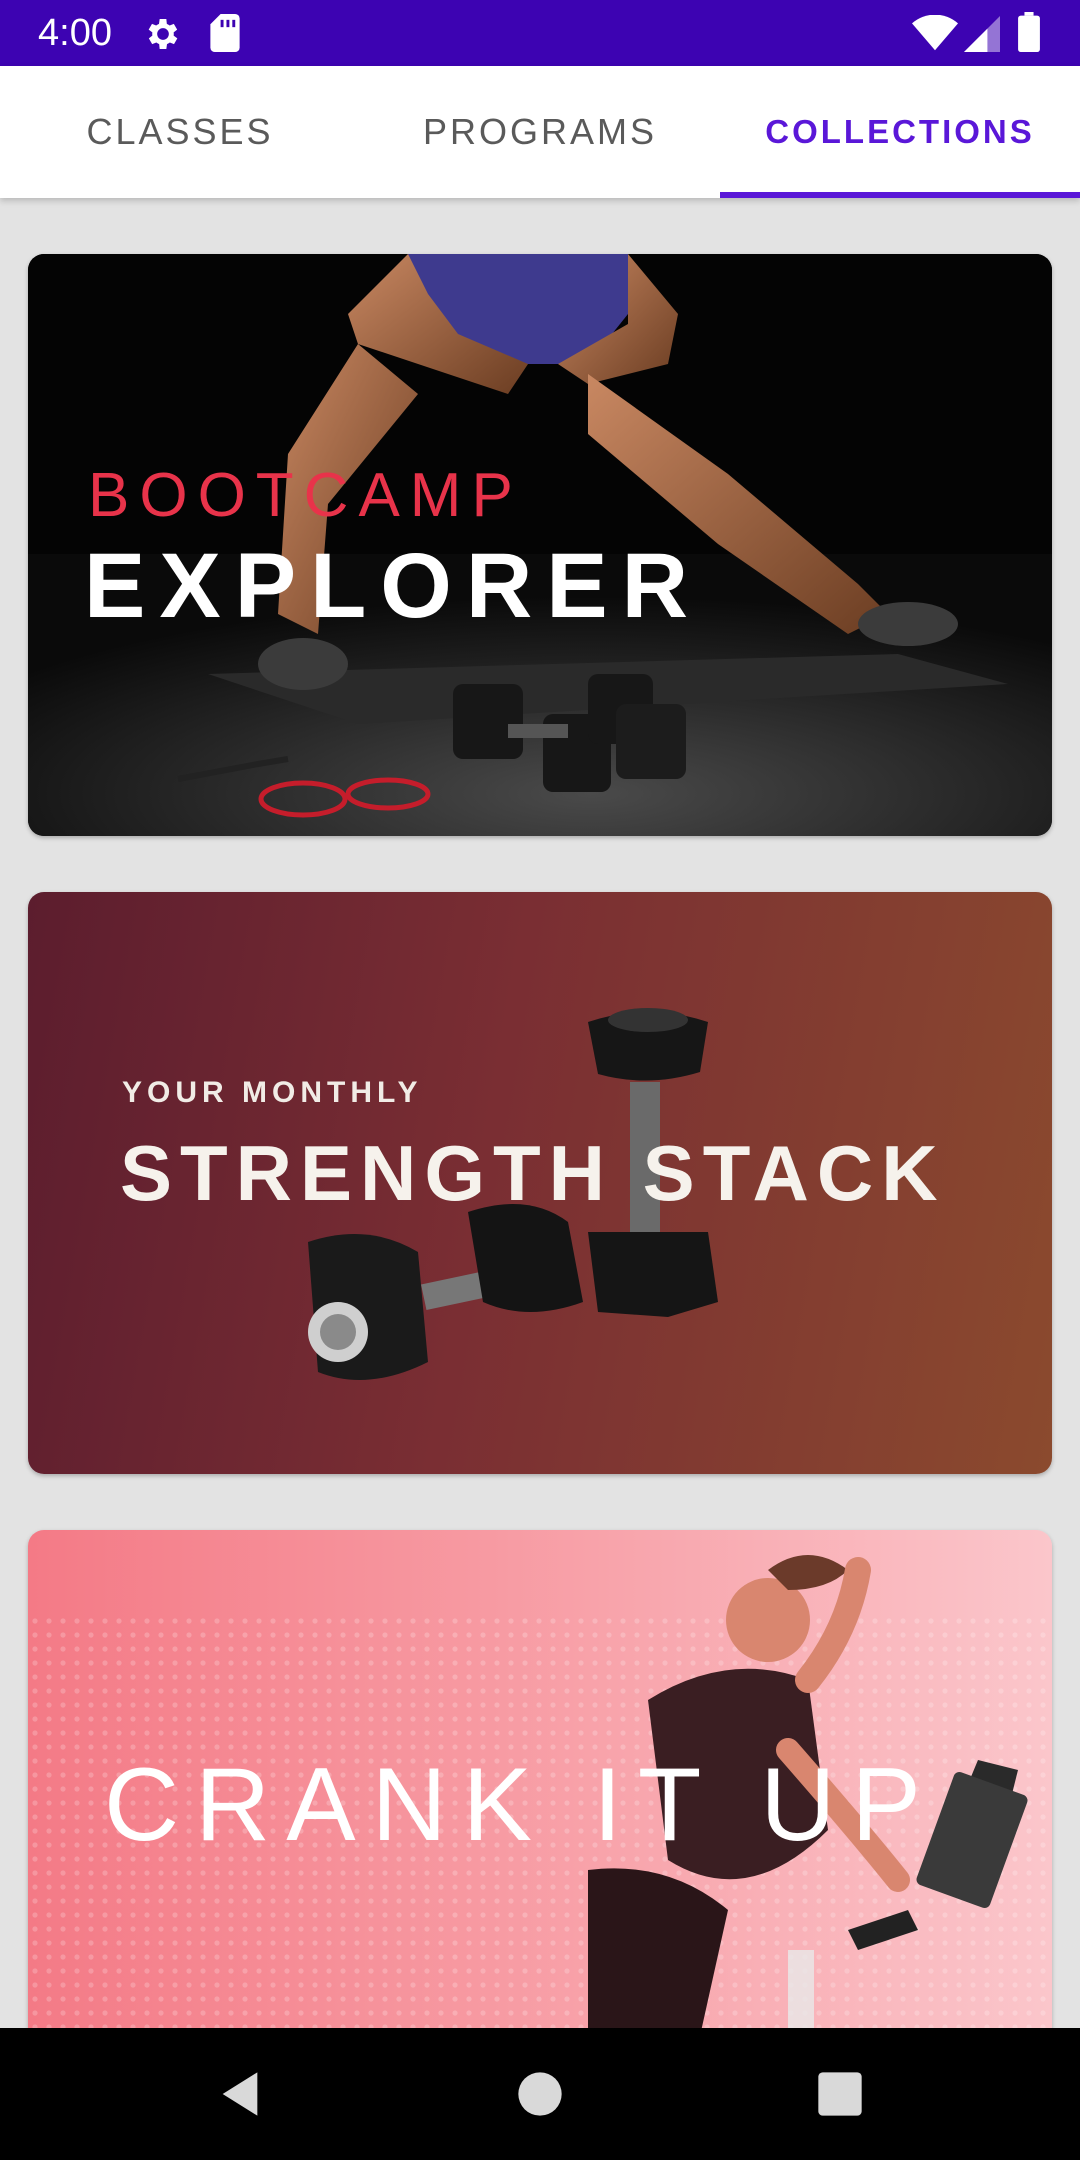 Image resolution: width=1080 pixels, height=2160 pixels. I want to click on collection-title-line1: BOOTCAMP, so click(305, 495).